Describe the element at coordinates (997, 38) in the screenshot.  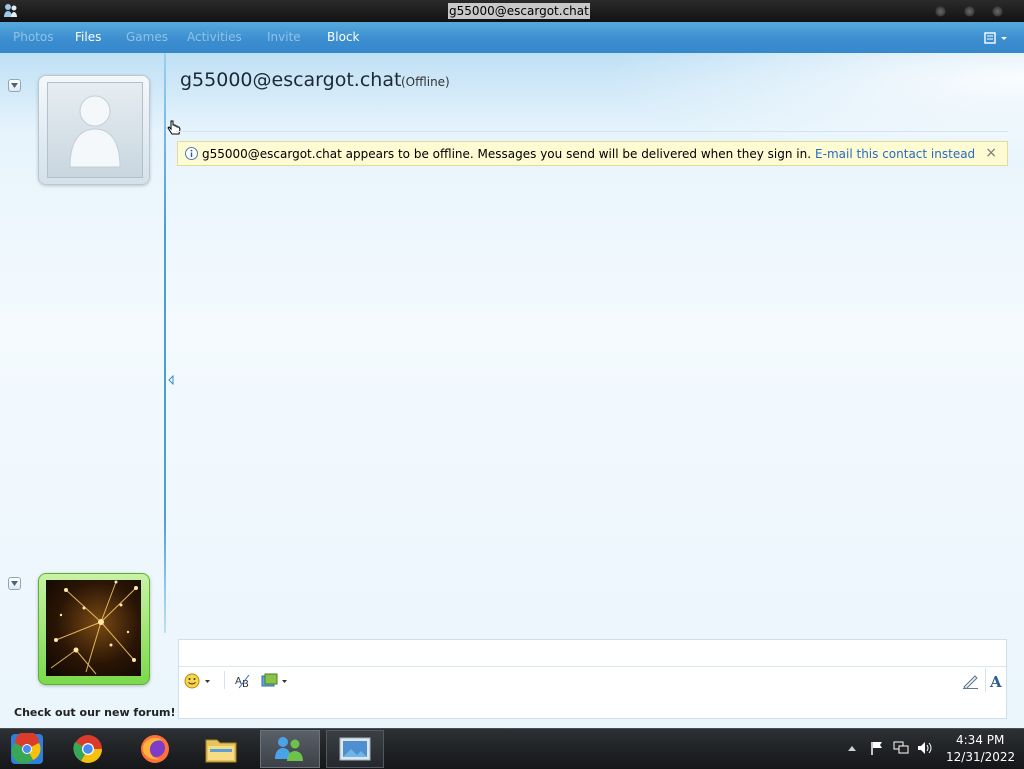
I see `show-menu-icon` at that location.